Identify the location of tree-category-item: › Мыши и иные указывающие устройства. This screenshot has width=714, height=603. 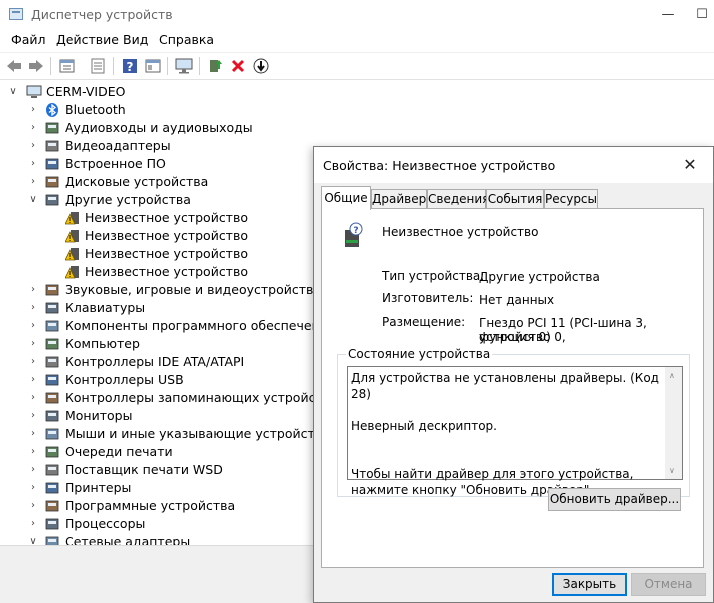
(165, 434).